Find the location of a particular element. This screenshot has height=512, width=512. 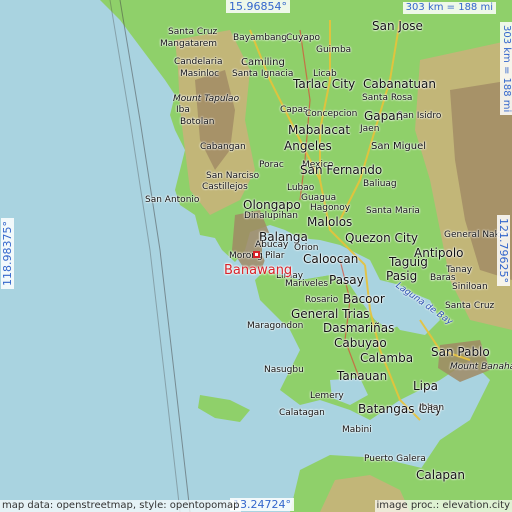

place-label: Hagonoy is located at coordinates (330, 208).